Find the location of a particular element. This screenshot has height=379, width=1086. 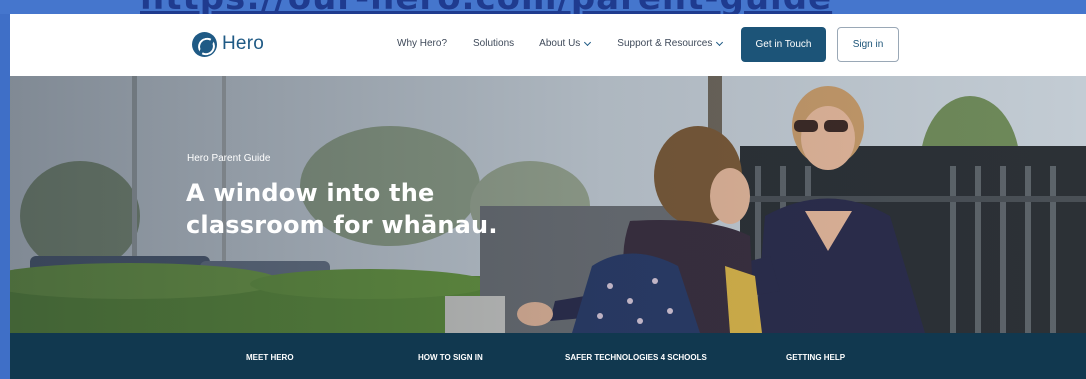

nav-item-support-resources: Support & Resources is located at coordinates (670, 43).